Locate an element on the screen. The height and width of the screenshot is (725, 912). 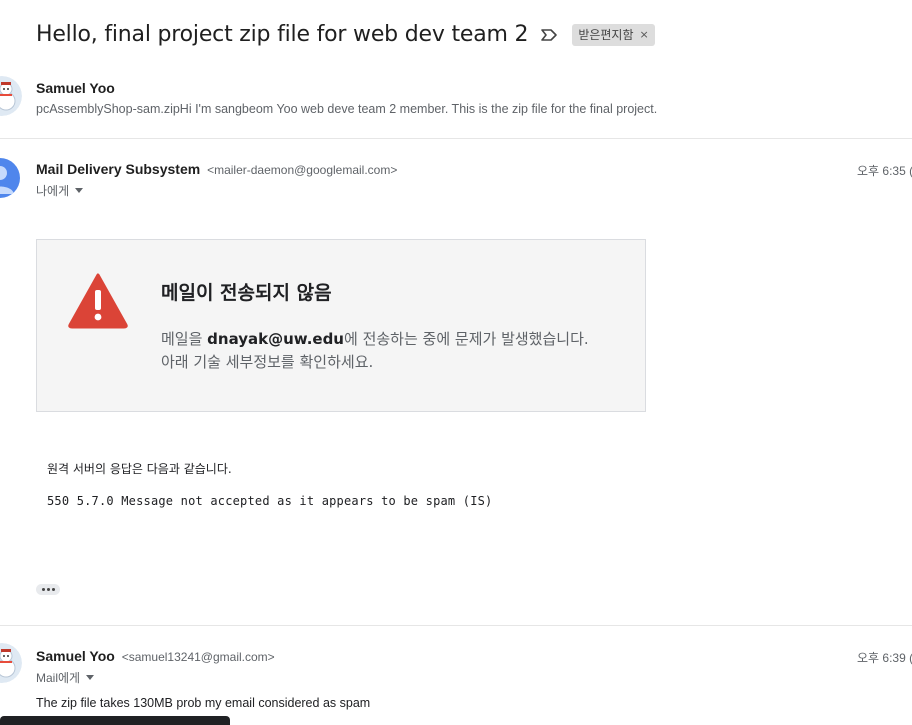
sender-email: <samuel13241@gmail.com> is located at coordinates (198, 657).